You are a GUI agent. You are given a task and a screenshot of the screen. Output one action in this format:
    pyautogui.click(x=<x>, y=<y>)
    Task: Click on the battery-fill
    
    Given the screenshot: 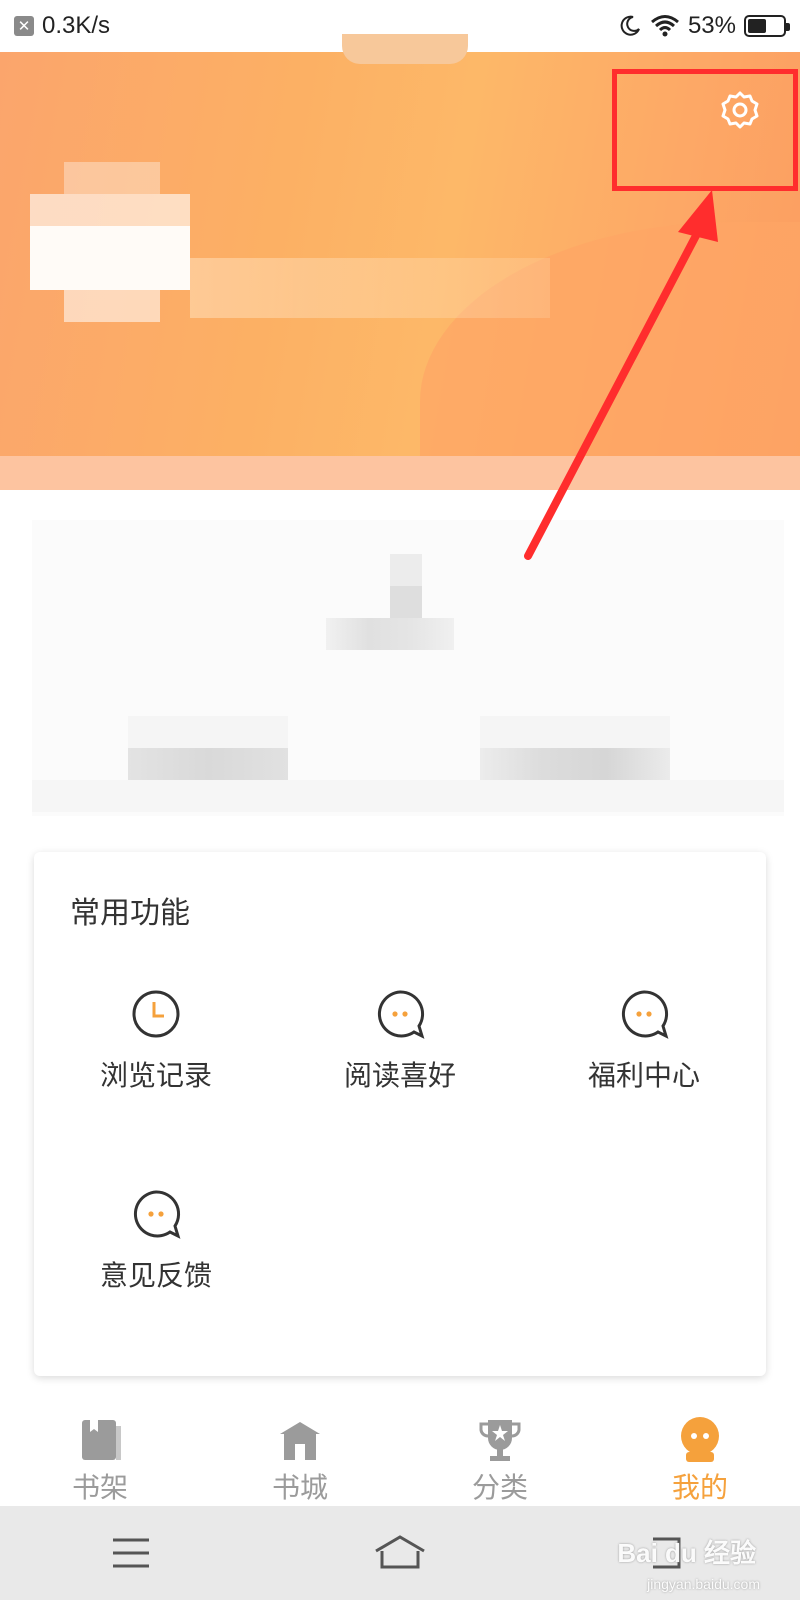 What is the action you would take?
    pyautogui.click(x=757, y=26)
    